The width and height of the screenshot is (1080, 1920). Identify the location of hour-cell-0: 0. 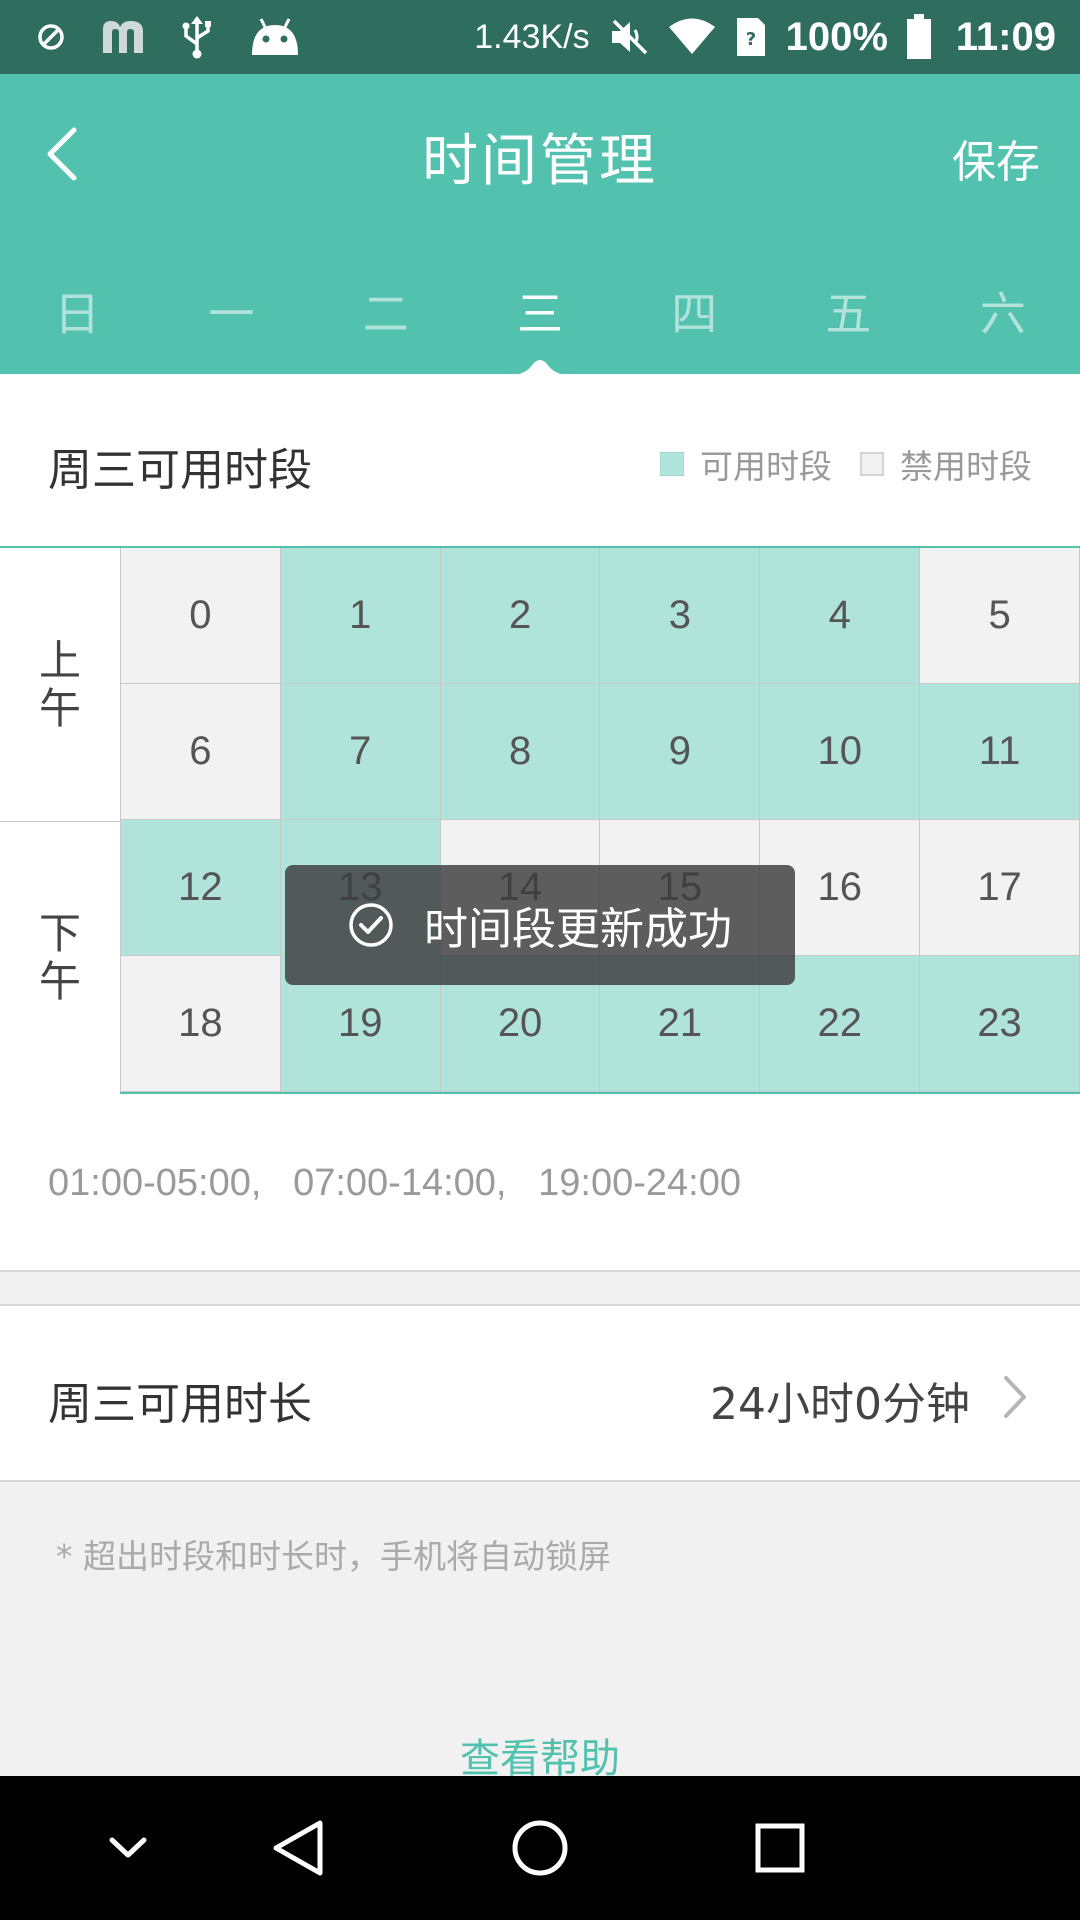
(201, 616).